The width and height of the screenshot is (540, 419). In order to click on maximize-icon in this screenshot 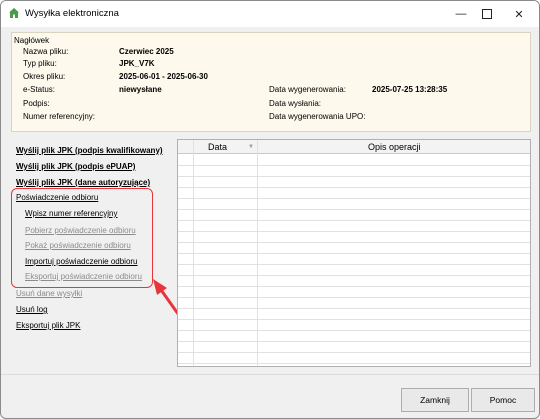, I will do `click(487, 14)`.